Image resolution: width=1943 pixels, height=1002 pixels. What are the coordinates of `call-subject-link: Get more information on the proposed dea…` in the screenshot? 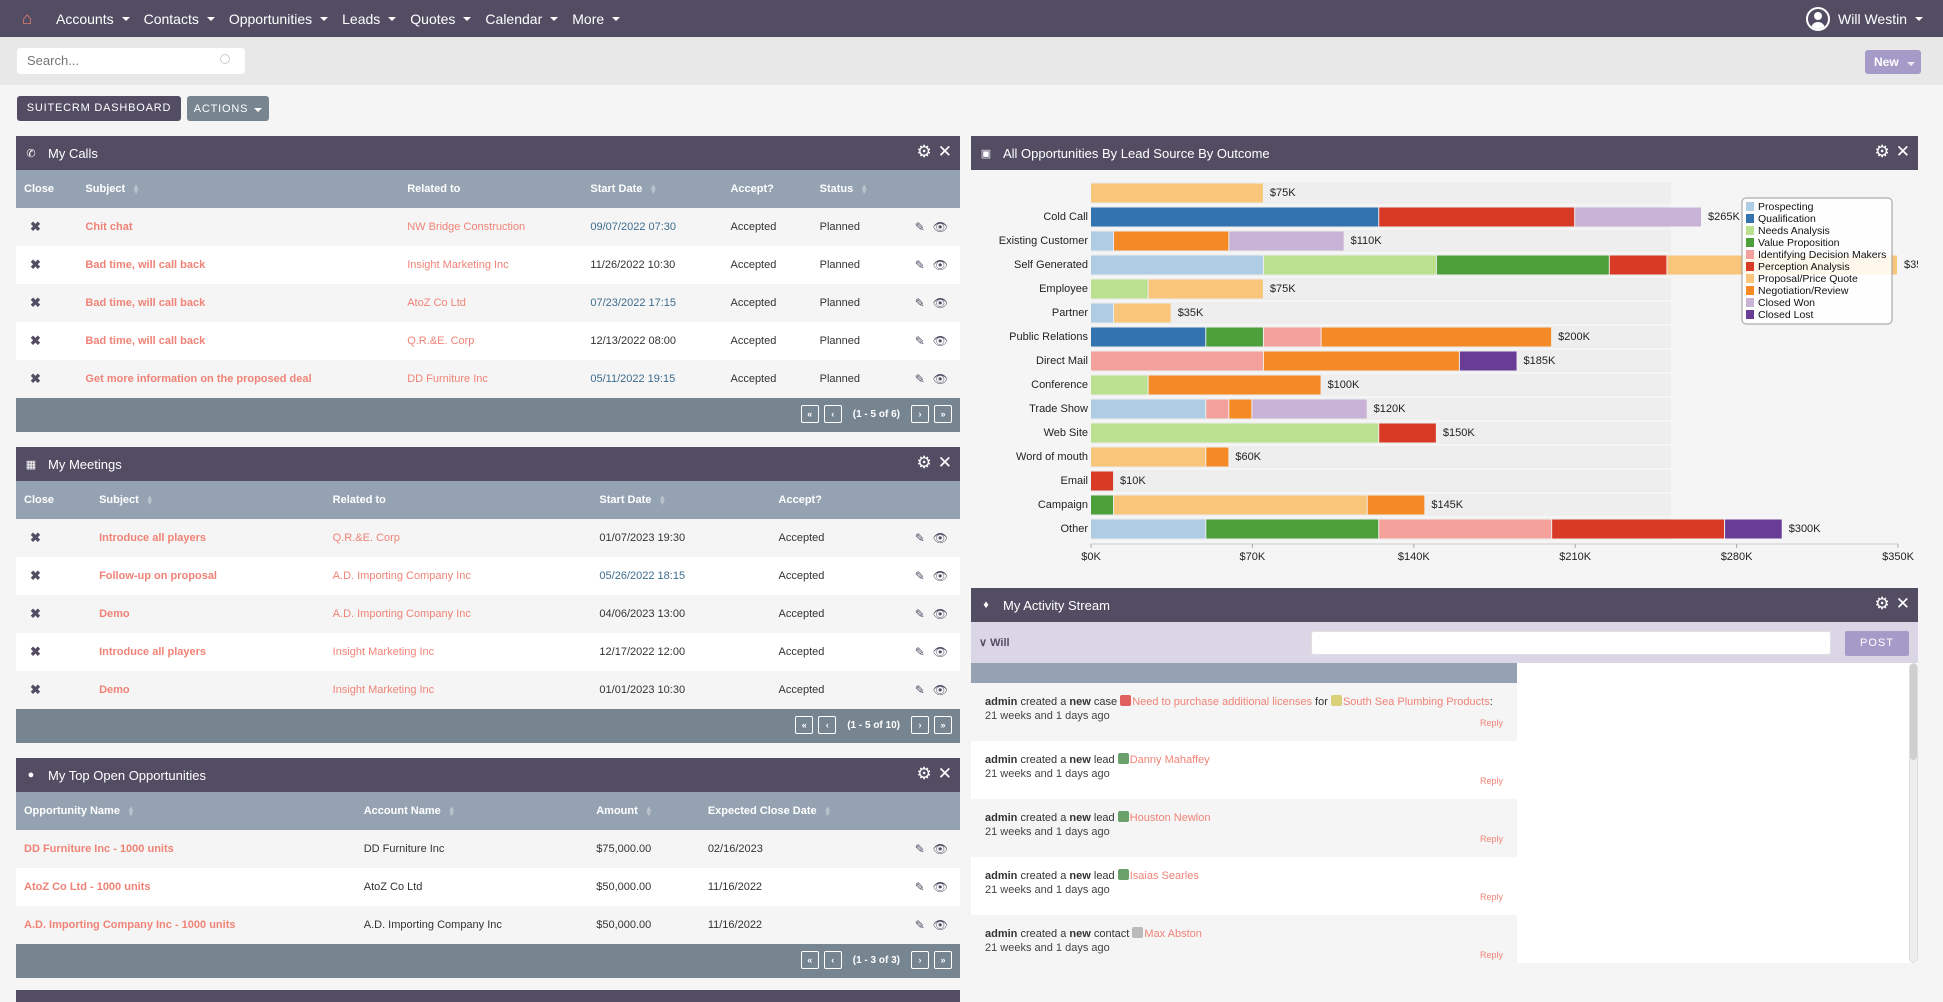 It's located at (238, 379).